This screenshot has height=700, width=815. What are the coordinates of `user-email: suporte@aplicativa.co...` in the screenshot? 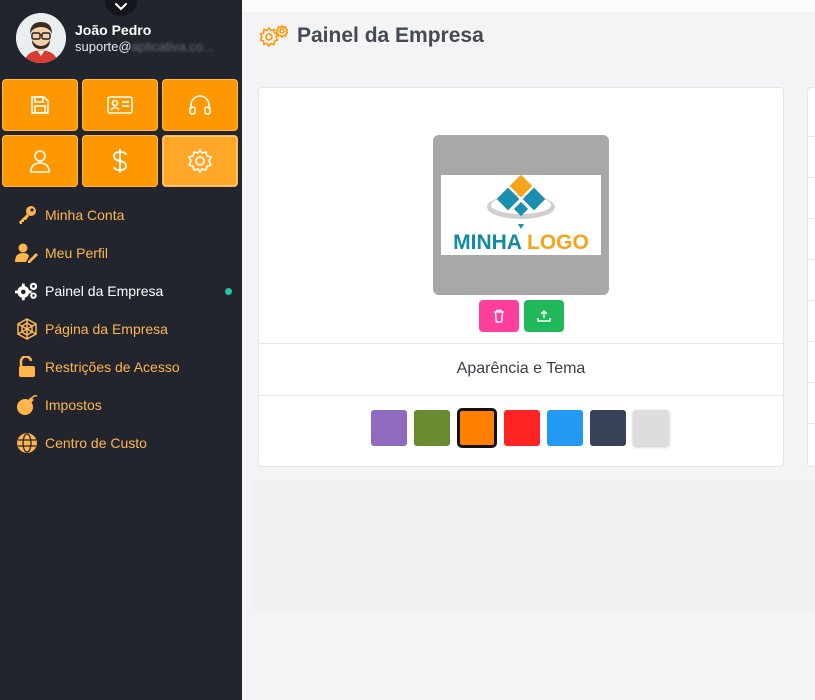 It's located at (144, 46).